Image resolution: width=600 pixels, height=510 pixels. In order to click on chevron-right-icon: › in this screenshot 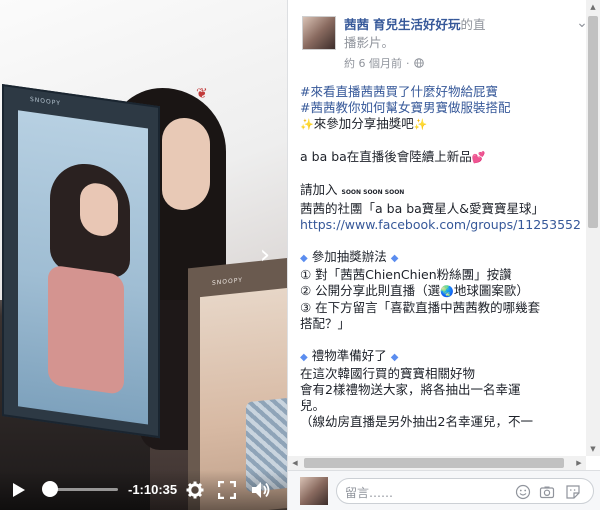, I will do `click(265, 255)`.